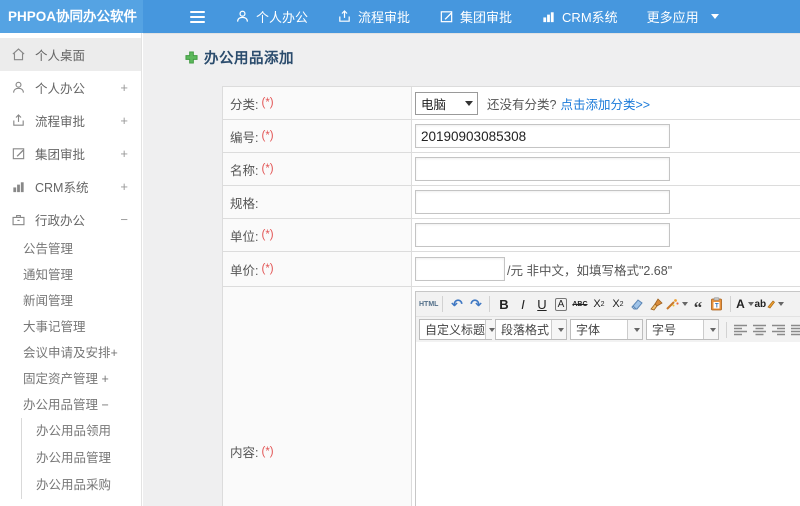  I want to click on sidebar-item-personal-office: 个人办公 +, so click(70, 87).